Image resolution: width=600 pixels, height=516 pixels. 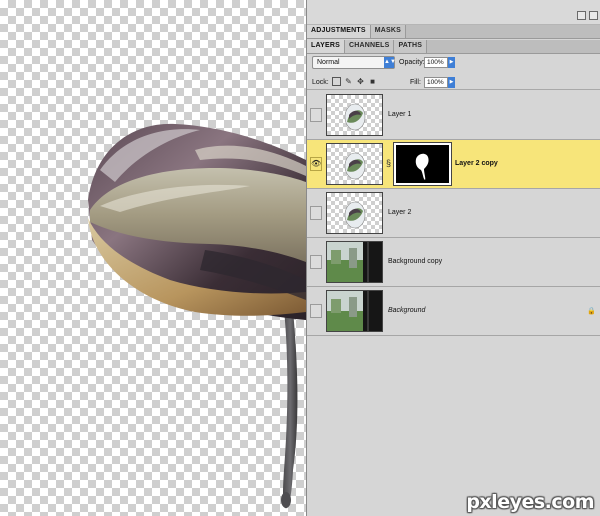 I want to click on blend-row: Normal ▲▼ Opacity: 100% ▶, so click(x=453, y=63).